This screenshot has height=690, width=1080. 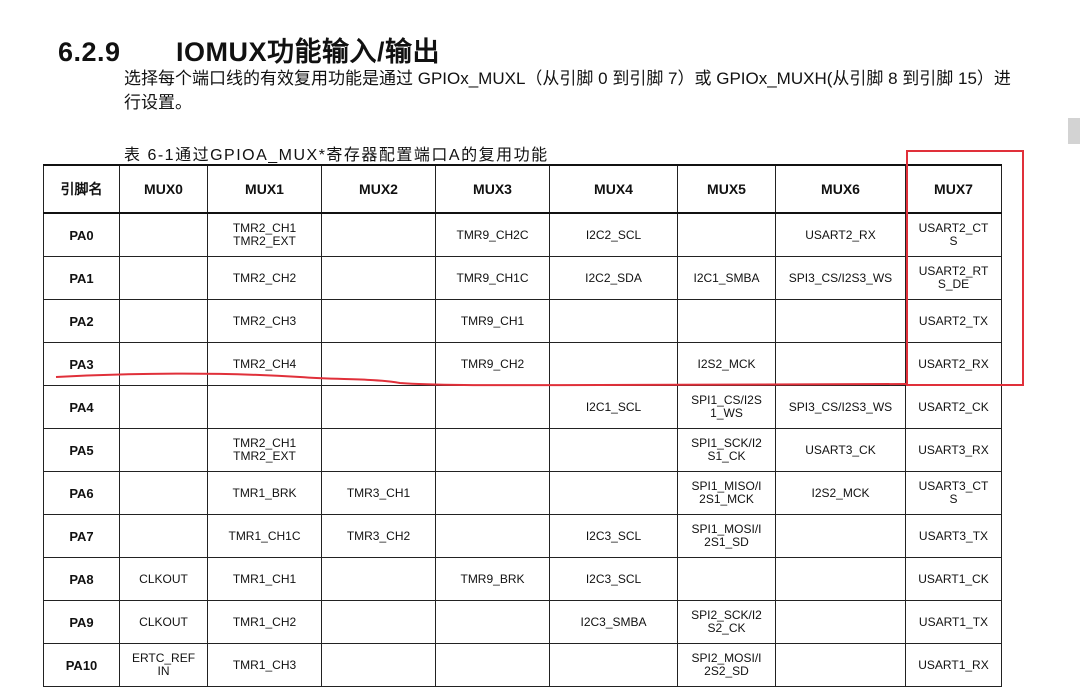 I want to click on column-header: MUX3, so click(x=492, y=189).